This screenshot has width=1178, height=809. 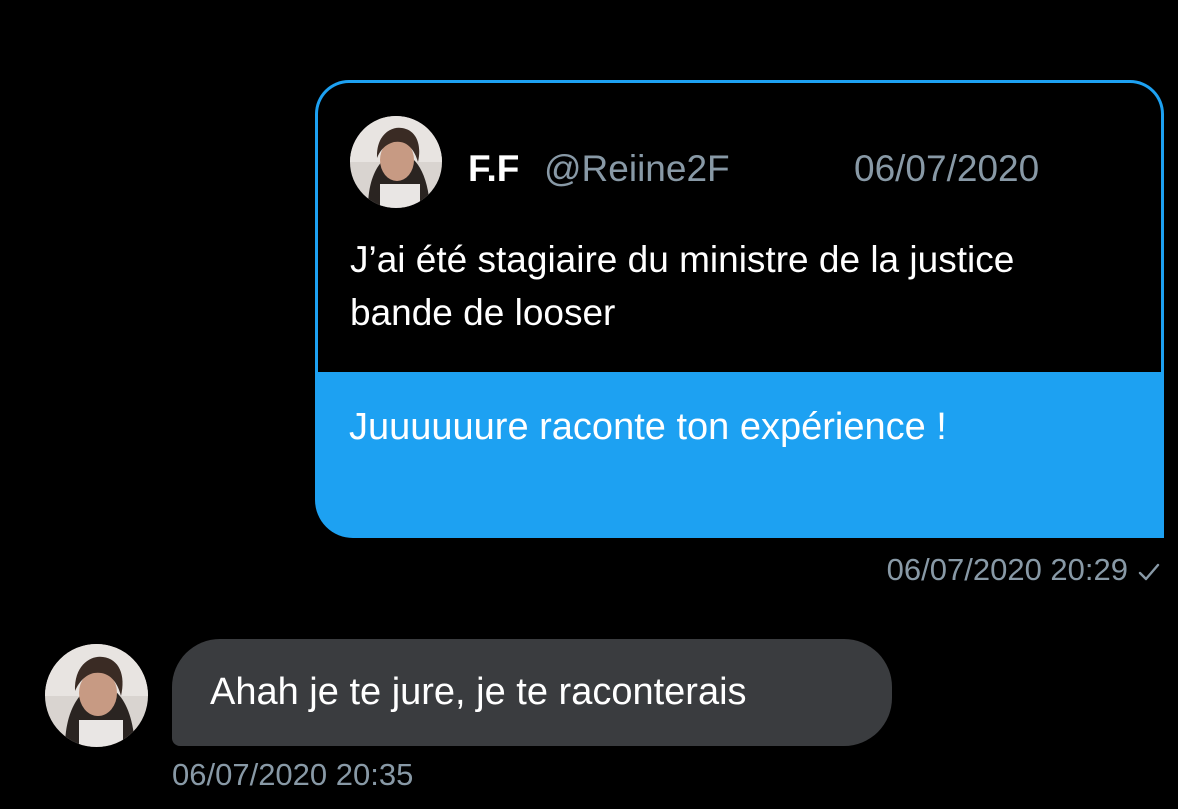 What do you see at coordinates (1007, 569) in the screenshot?
I see `sent-message-timestamp: 06/07/2020 20:29` at bounding box center [1007, 569].